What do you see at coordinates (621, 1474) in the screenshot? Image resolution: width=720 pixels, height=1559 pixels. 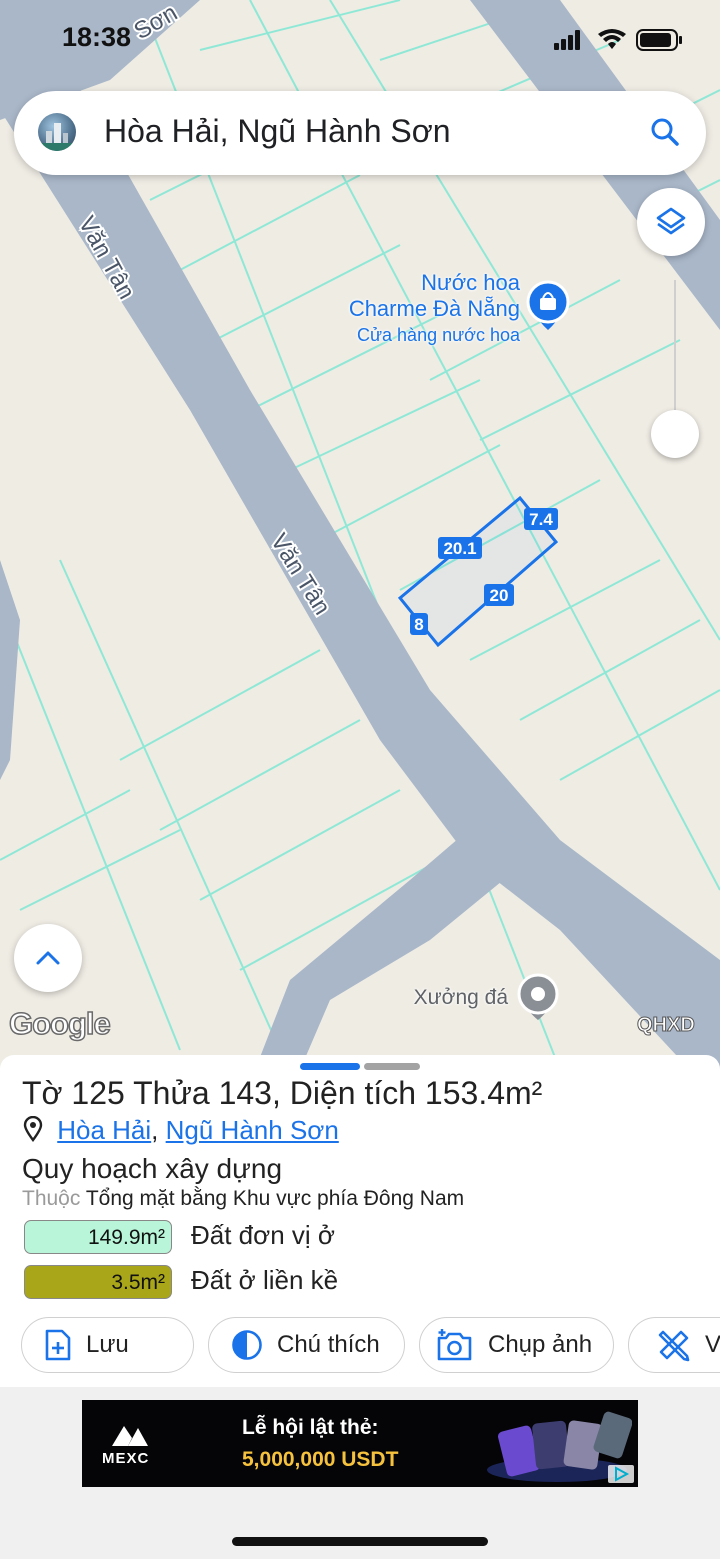 I see `ad-choices-icon` at bounding box center [621, 1474].